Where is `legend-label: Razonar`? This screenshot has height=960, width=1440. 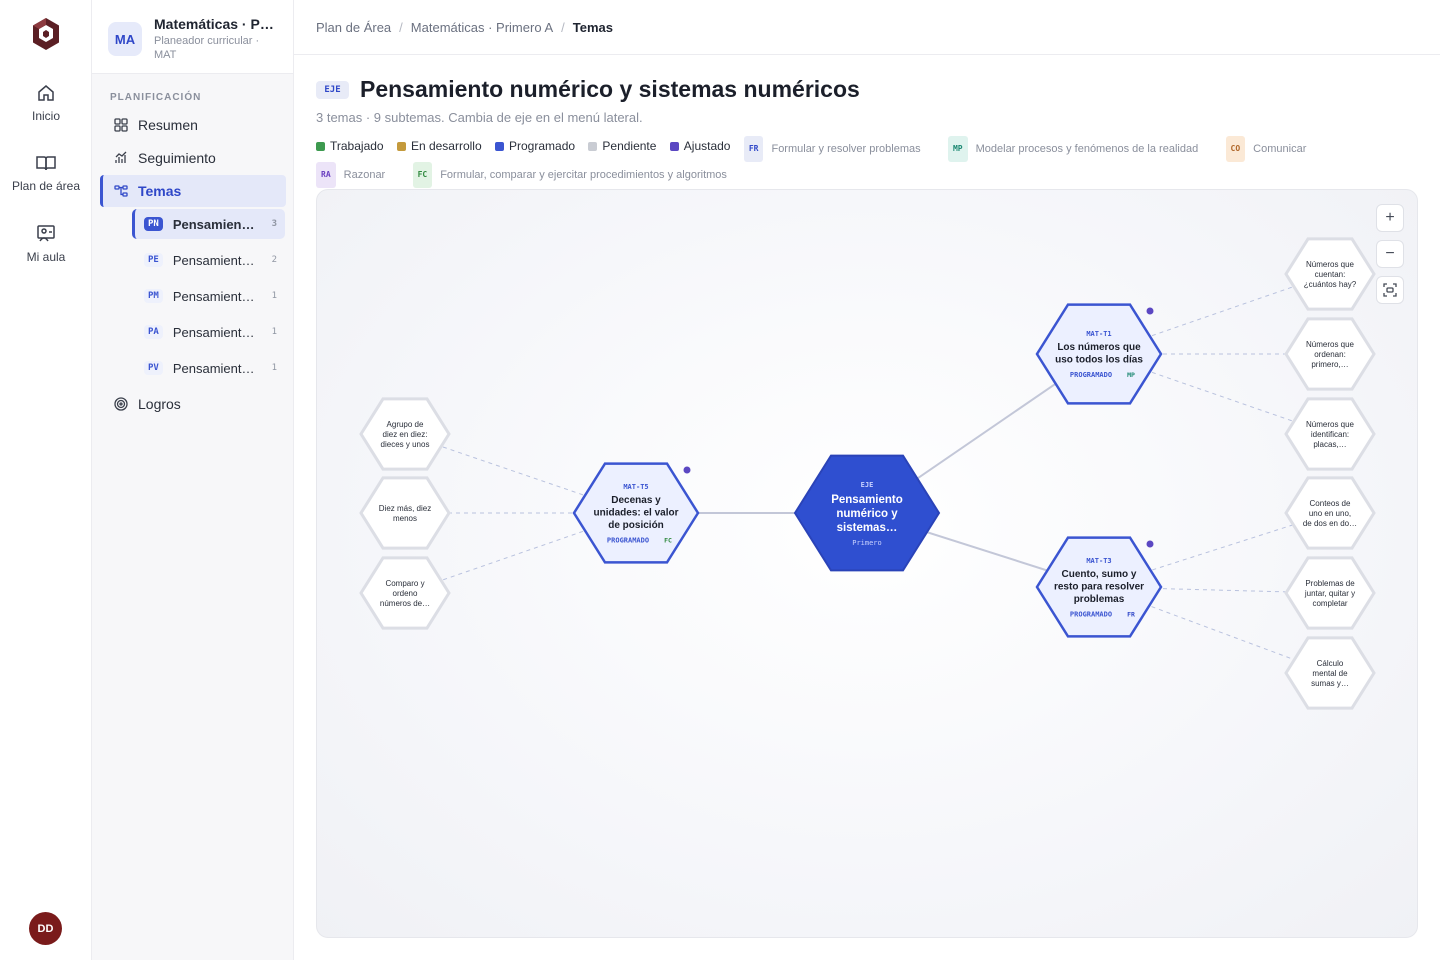
legend-label: Razonar is located at coordinates (364, 174).